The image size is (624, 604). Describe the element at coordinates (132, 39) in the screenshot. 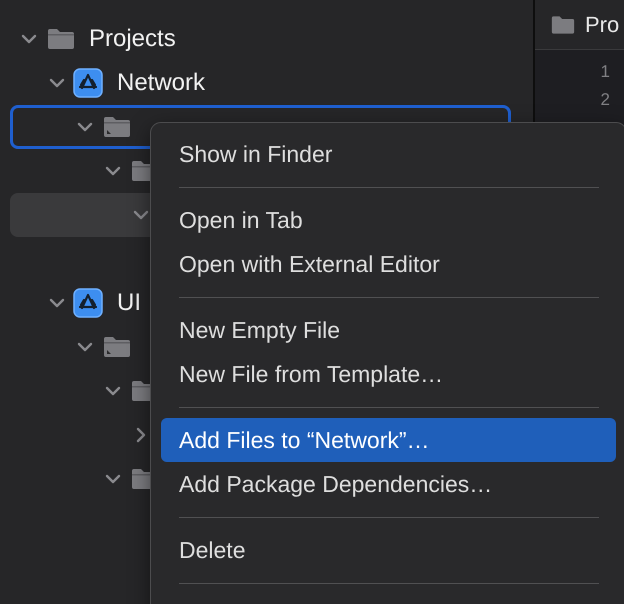

I see `tree-label: Projects` at that location.